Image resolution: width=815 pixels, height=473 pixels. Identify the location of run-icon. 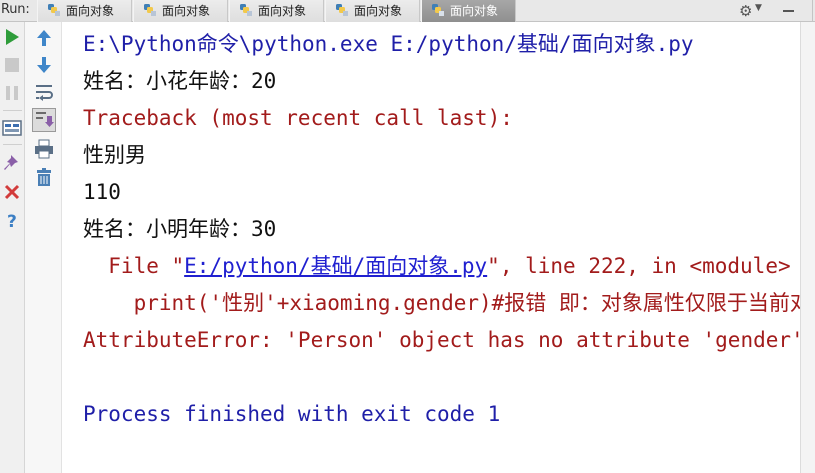
(12, 37).